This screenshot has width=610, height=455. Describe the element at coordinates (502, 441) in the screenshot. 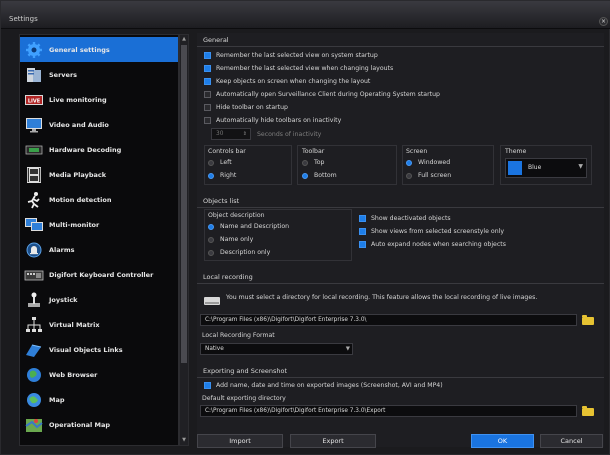

I see `ok-button: OK` at that location.